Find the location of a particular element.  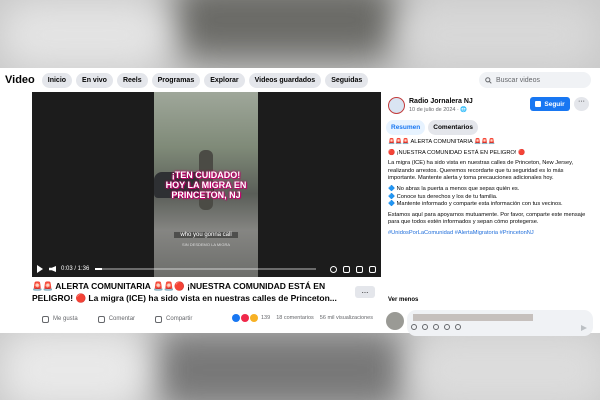

desc-p2: 🔴 ¡NUESTRA COMUNIDAD ESTÁ EN PELIGRO! 🔴 is located at coordinates (457, 152).